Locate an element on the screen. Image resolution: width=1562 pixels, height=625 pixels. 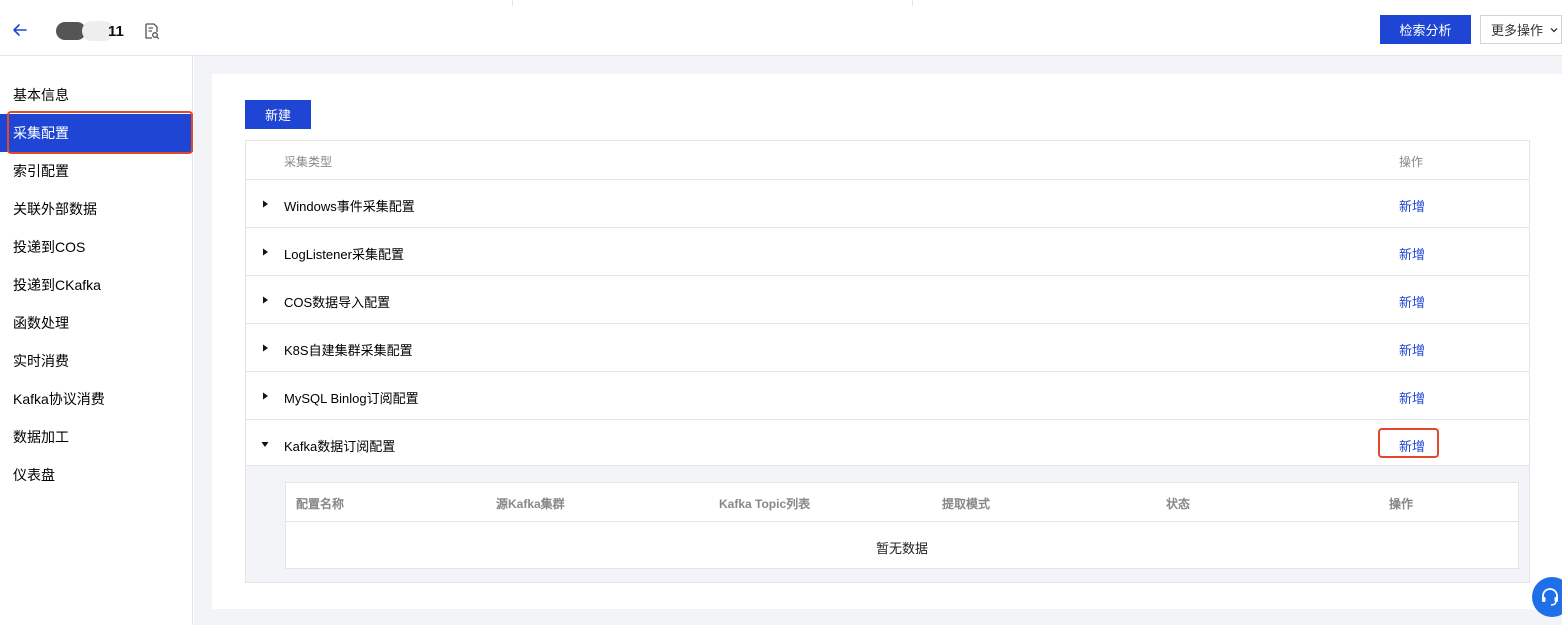
row-label: LogListener采集配置 is located at coordinates (344, 254).